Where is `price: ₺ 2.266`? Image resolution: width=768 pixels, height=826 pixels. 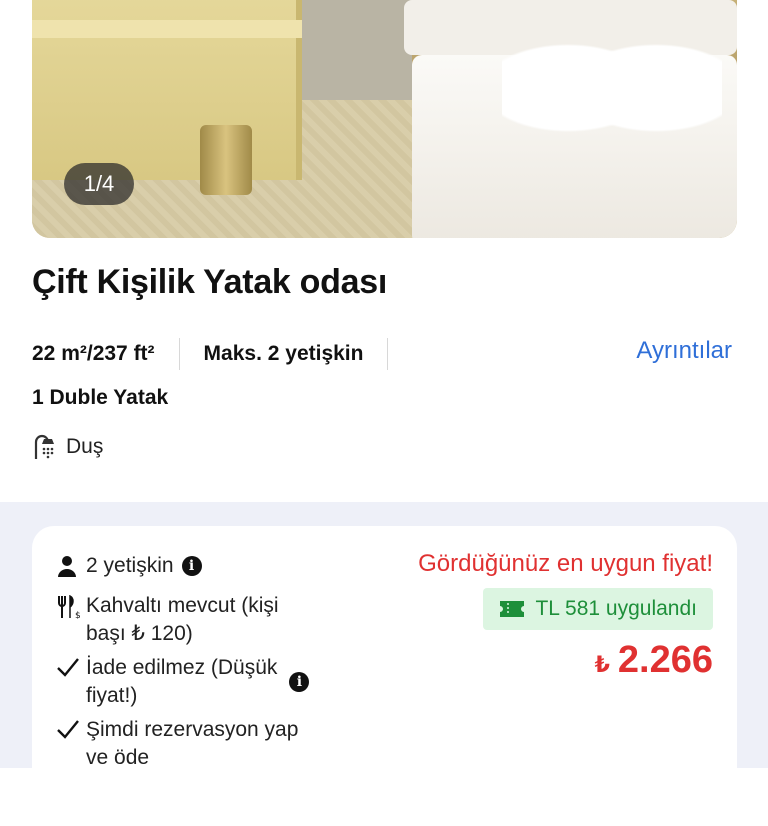
price: ₺ 2.266 is located at coordinates (654, 660).